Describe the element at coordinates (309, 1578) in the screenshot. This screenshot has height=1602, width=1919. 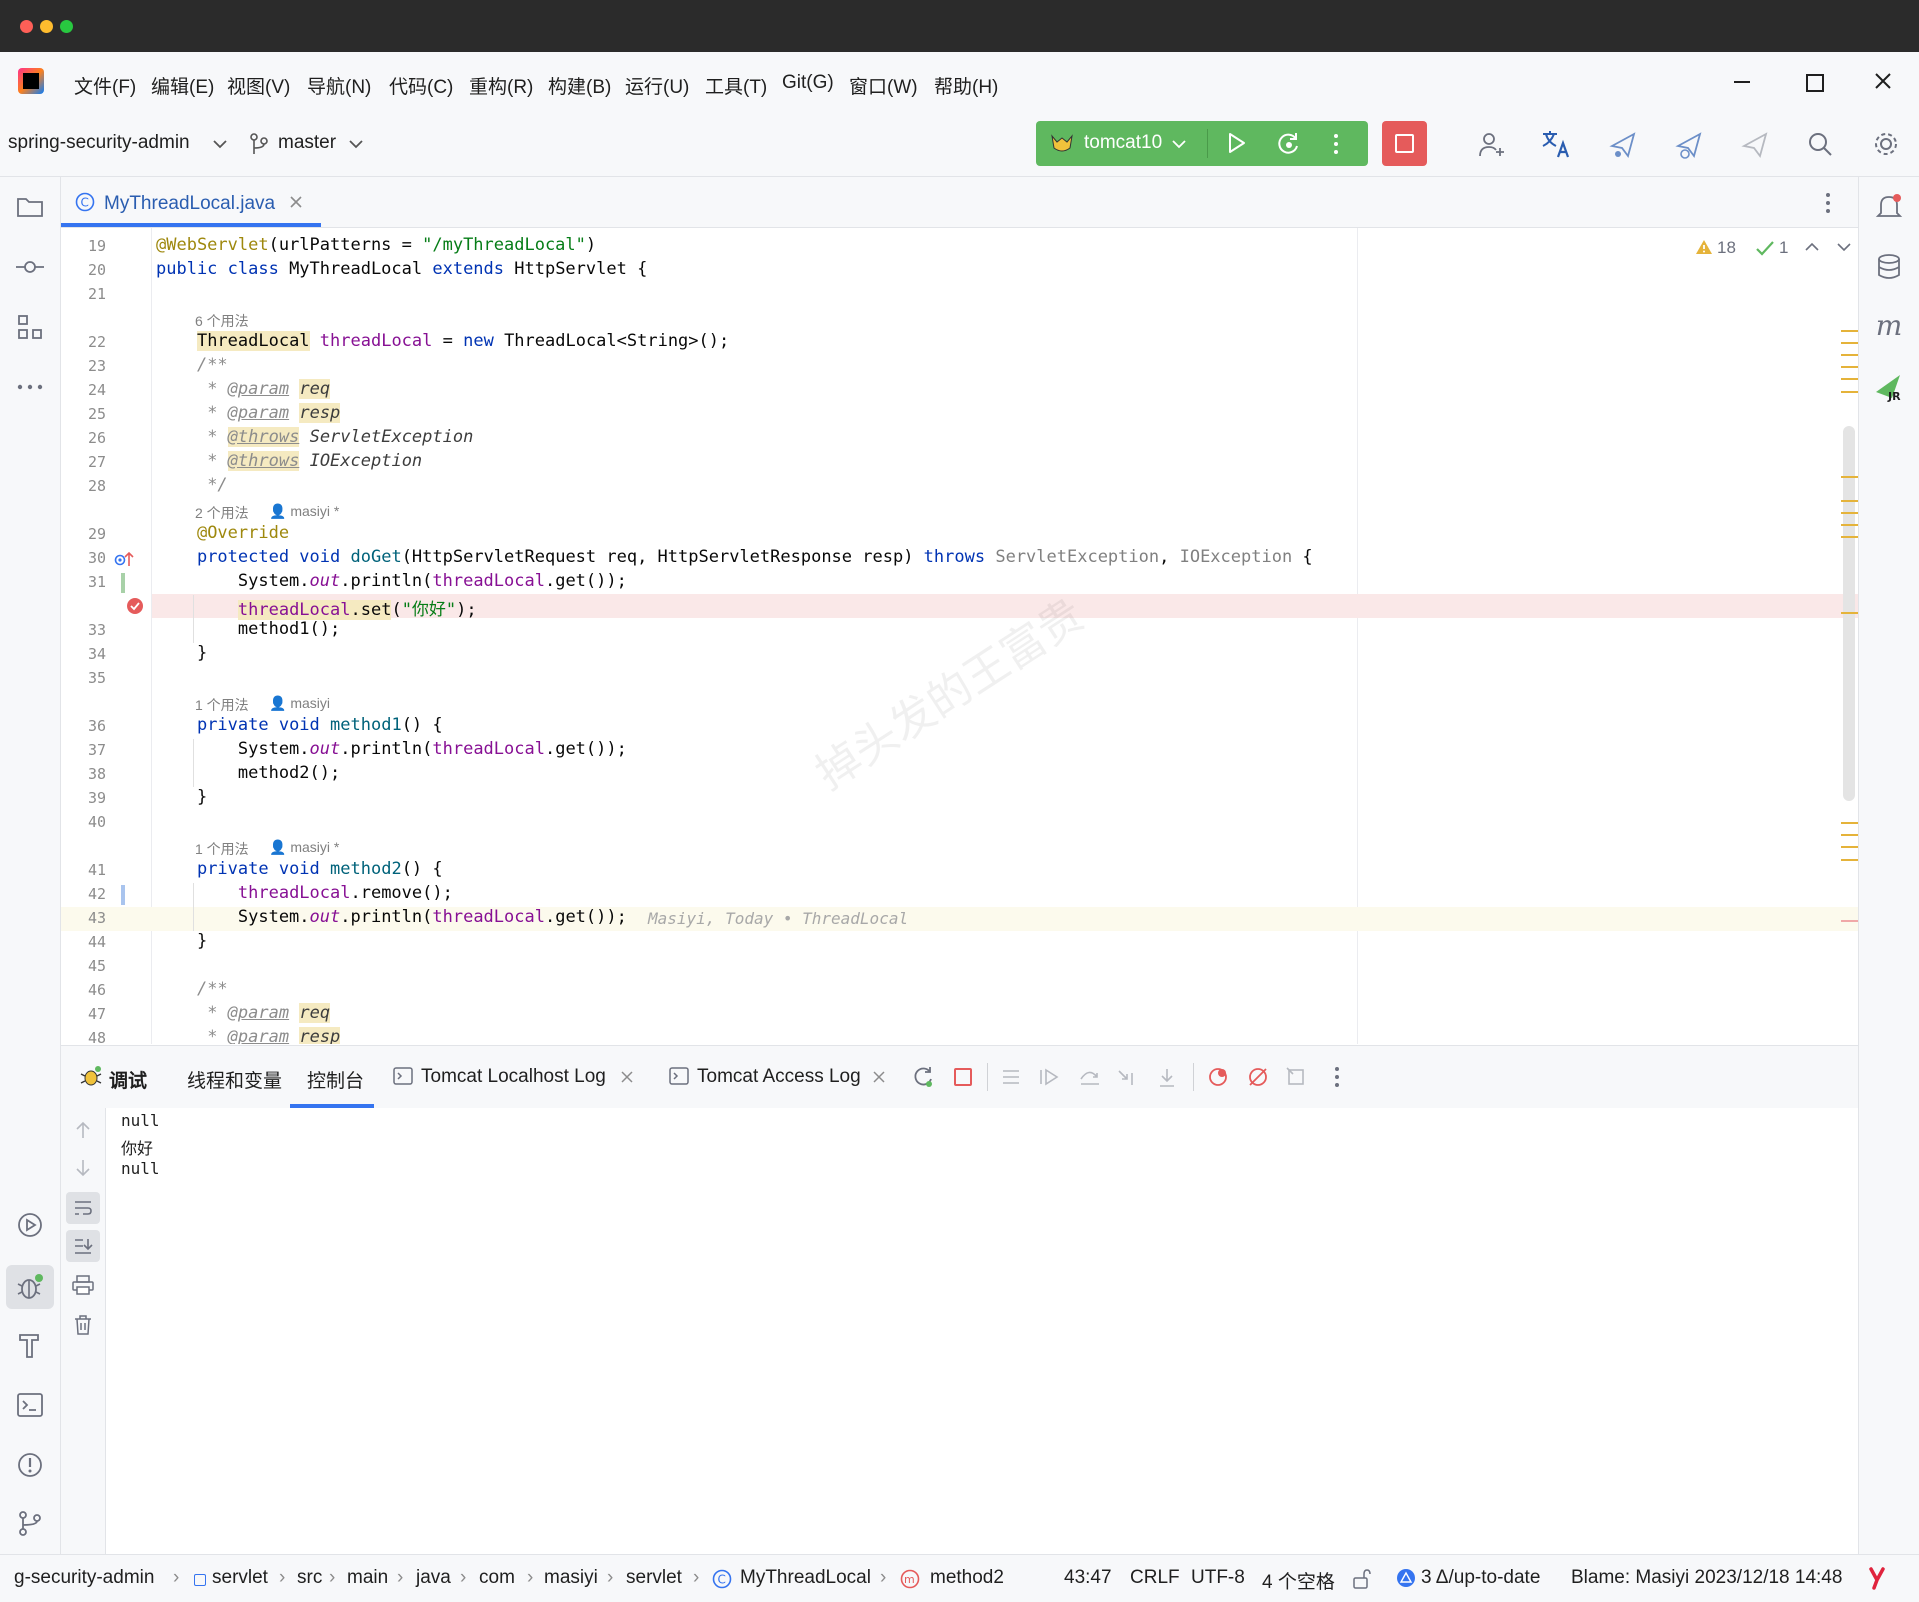
I see `breadcrumb-src: src` at that location.